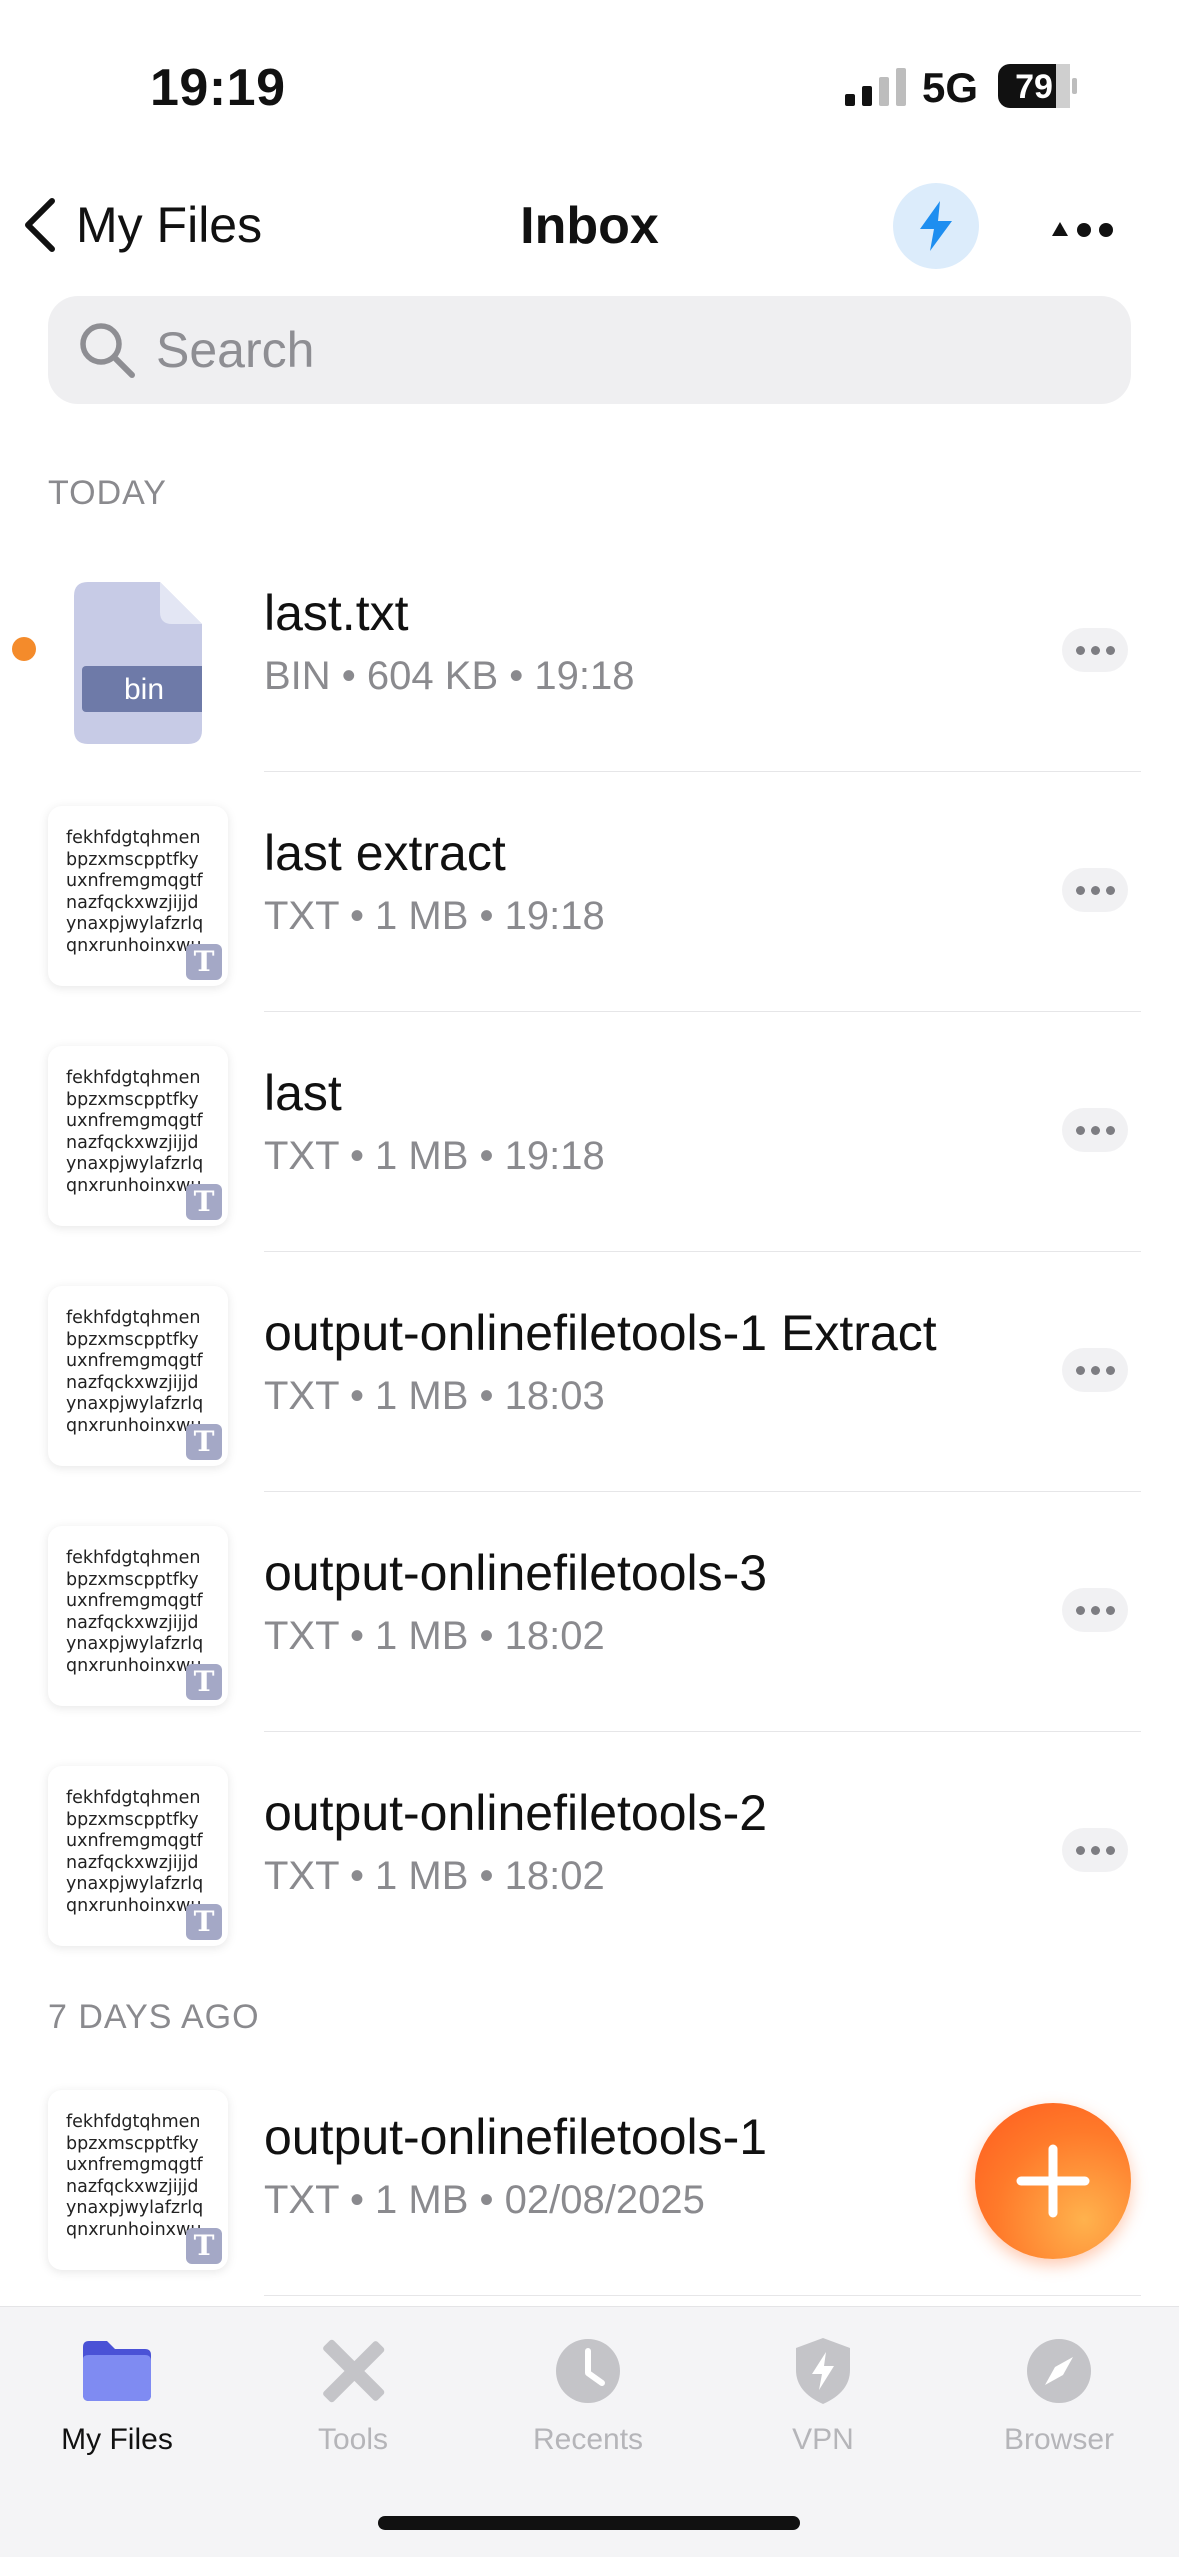 The width and height of the screenshot is (1179, 2557). I want to click on section-header-7-days-ago: 7 DAYS AGO, so click(154, 2017).